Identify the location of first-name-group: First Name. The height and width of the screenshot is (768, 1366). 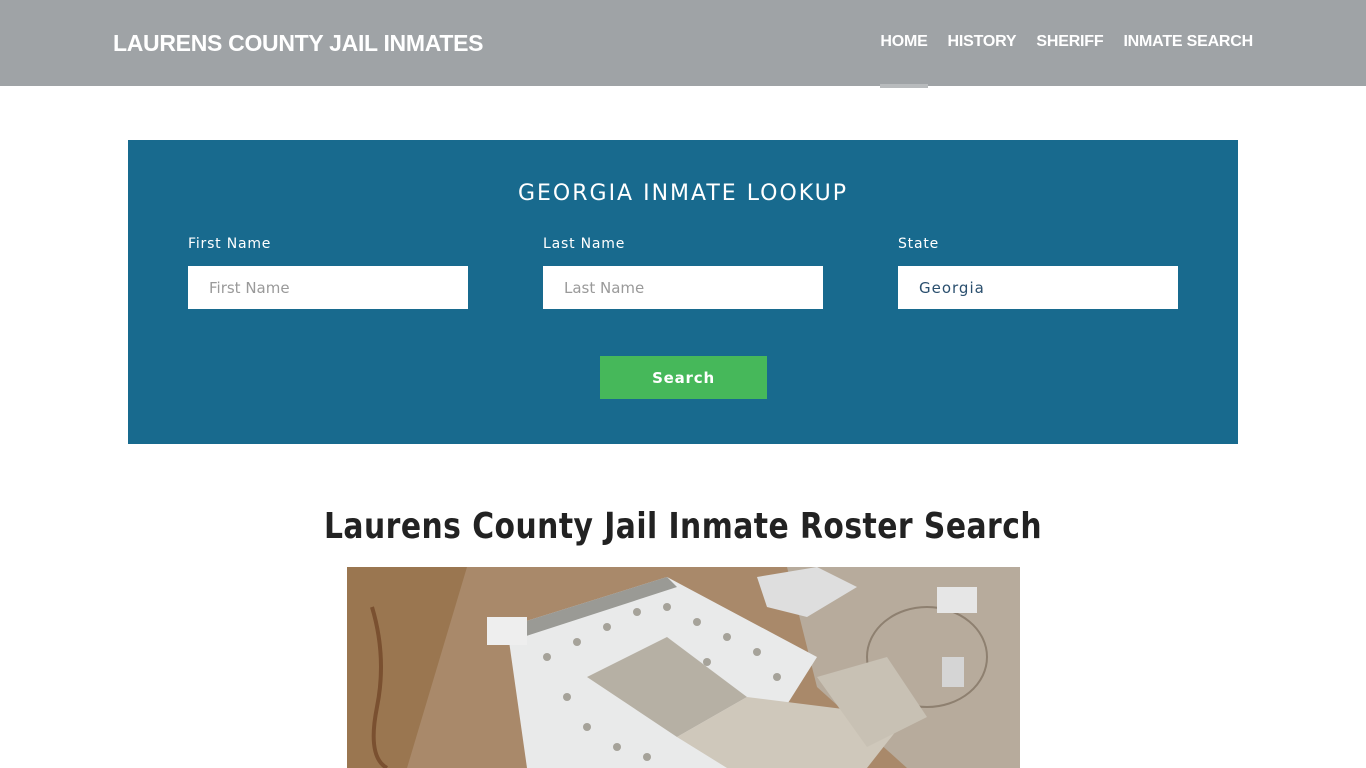
(328, 272).